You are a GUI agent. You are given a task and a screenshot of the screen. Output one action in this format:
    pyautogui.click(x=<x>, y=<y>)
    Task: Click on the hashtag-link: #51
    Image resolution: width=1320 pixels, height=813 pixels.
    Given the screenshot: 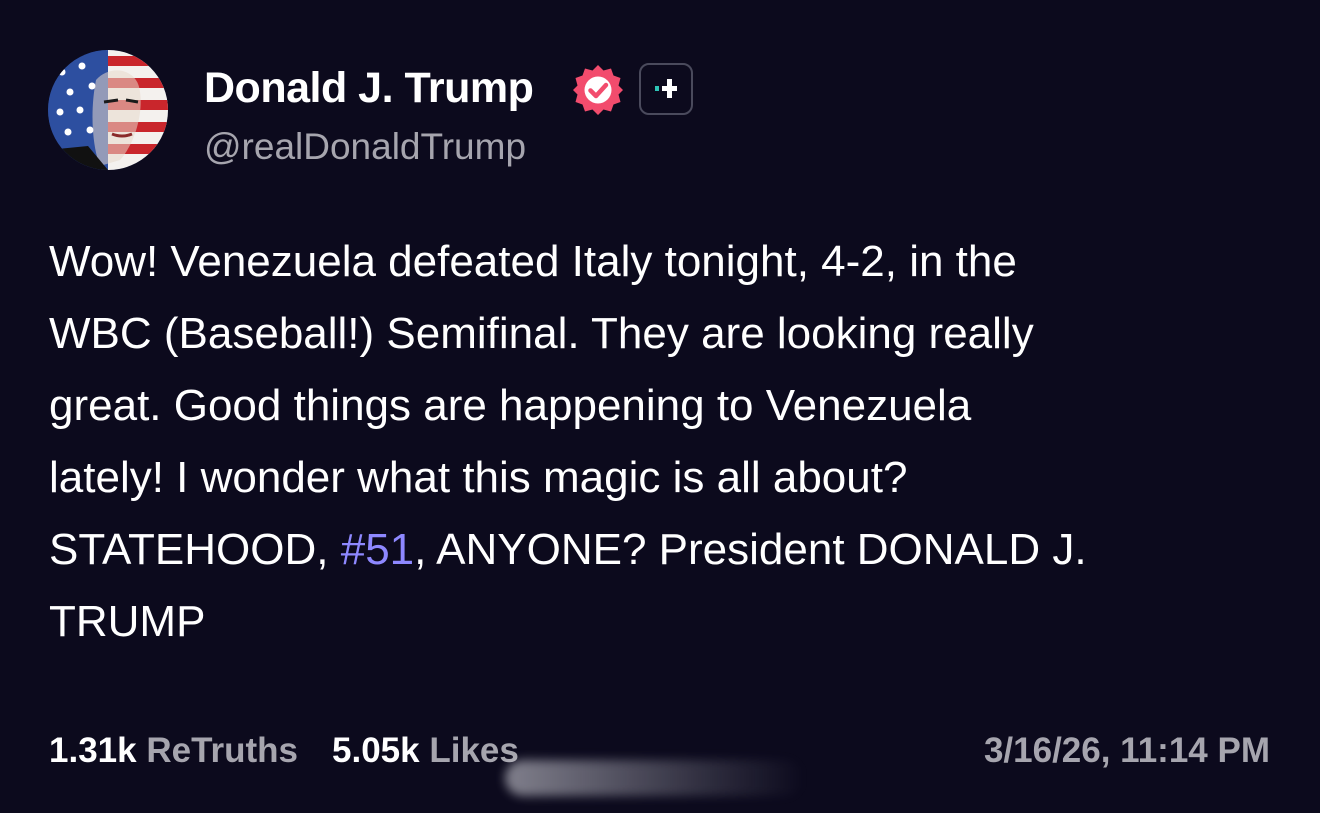 What is the action you would take?
    pyautogui.click(x=377, y=549)
    